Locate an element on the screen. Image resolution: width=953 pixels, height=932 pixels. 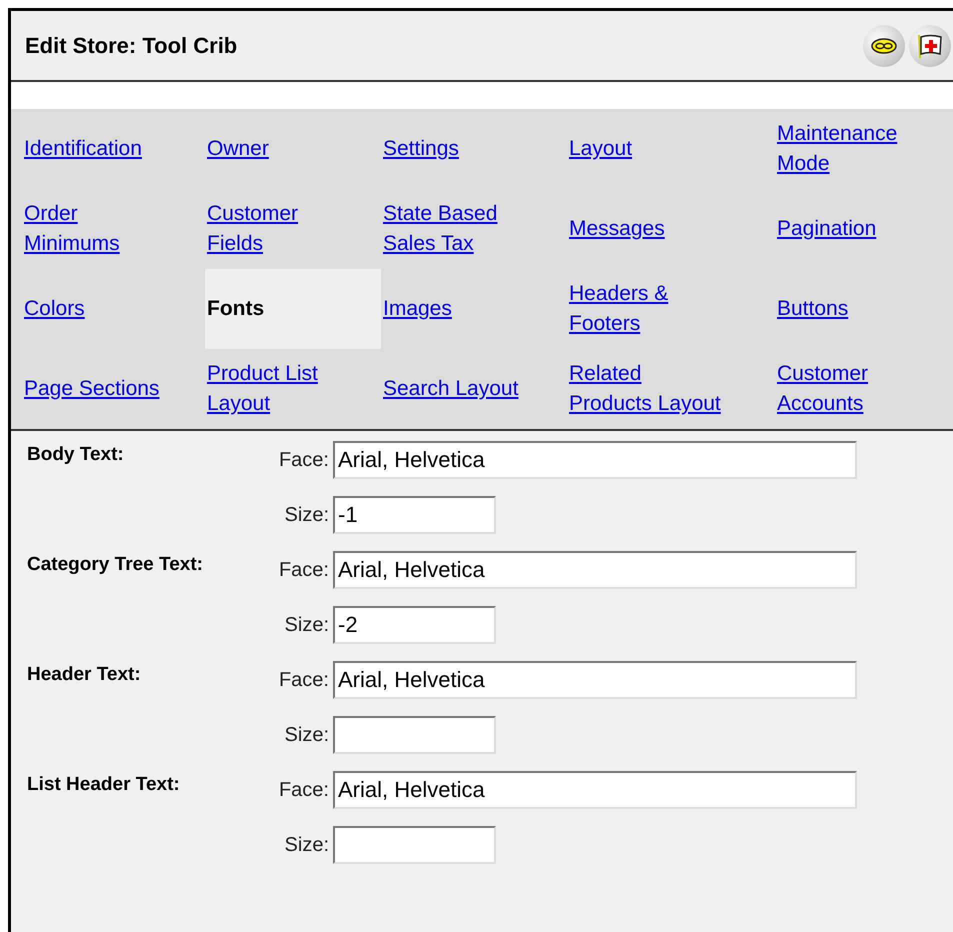
section-label: Header Text: is located at coordinates (84, 675).